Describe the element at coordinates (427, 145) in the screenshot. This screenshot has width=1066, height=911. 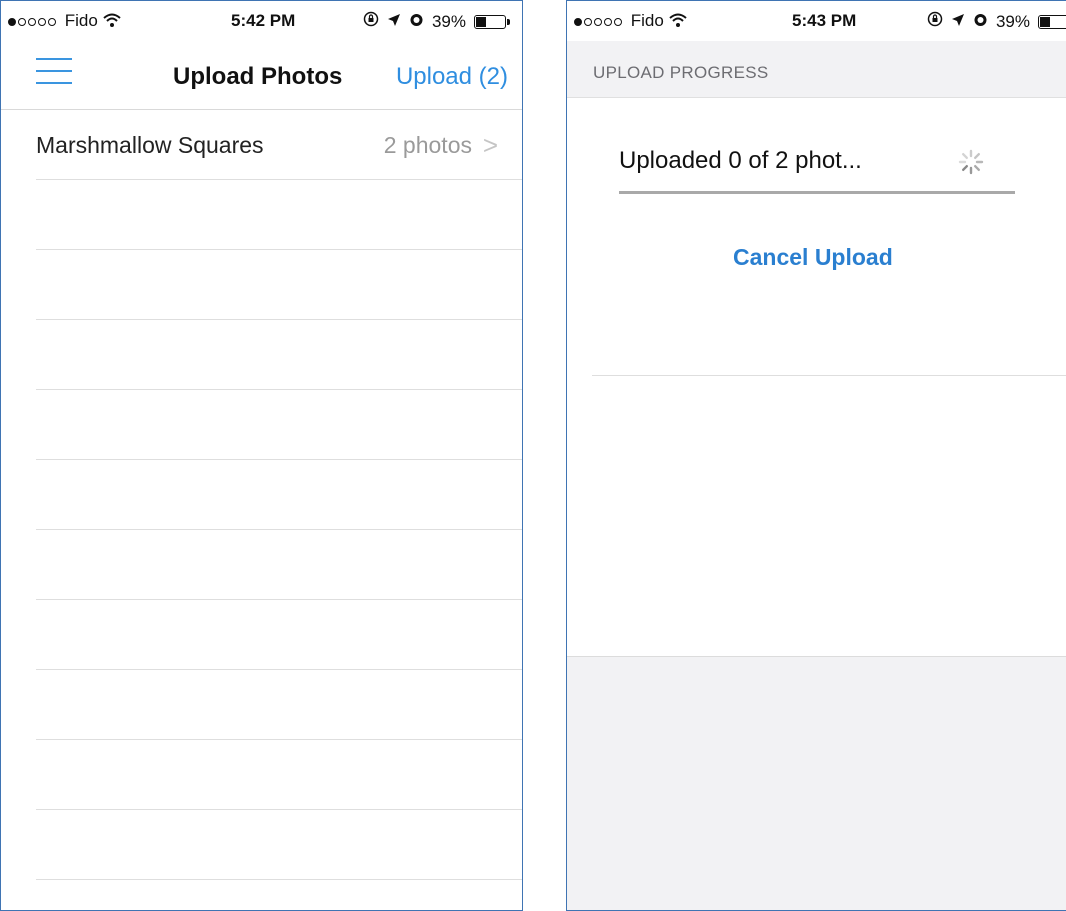
I see `photo-count: 2 photos` at that location.